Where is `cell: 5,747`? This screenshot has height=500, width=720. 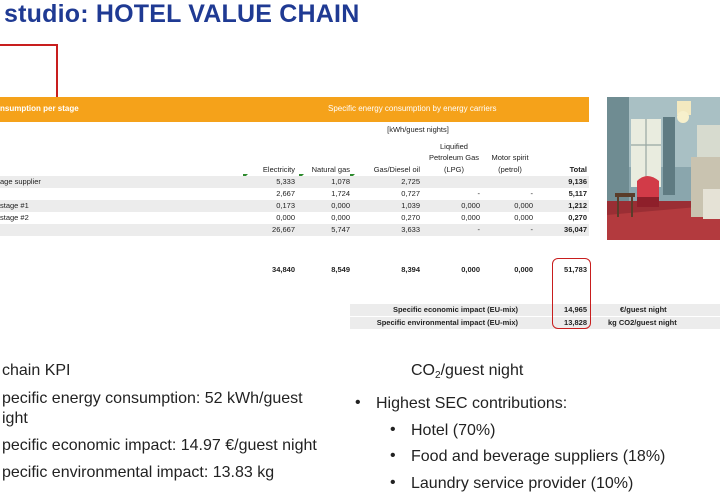
cell: 5,747 is located at coordinates (340, 229).